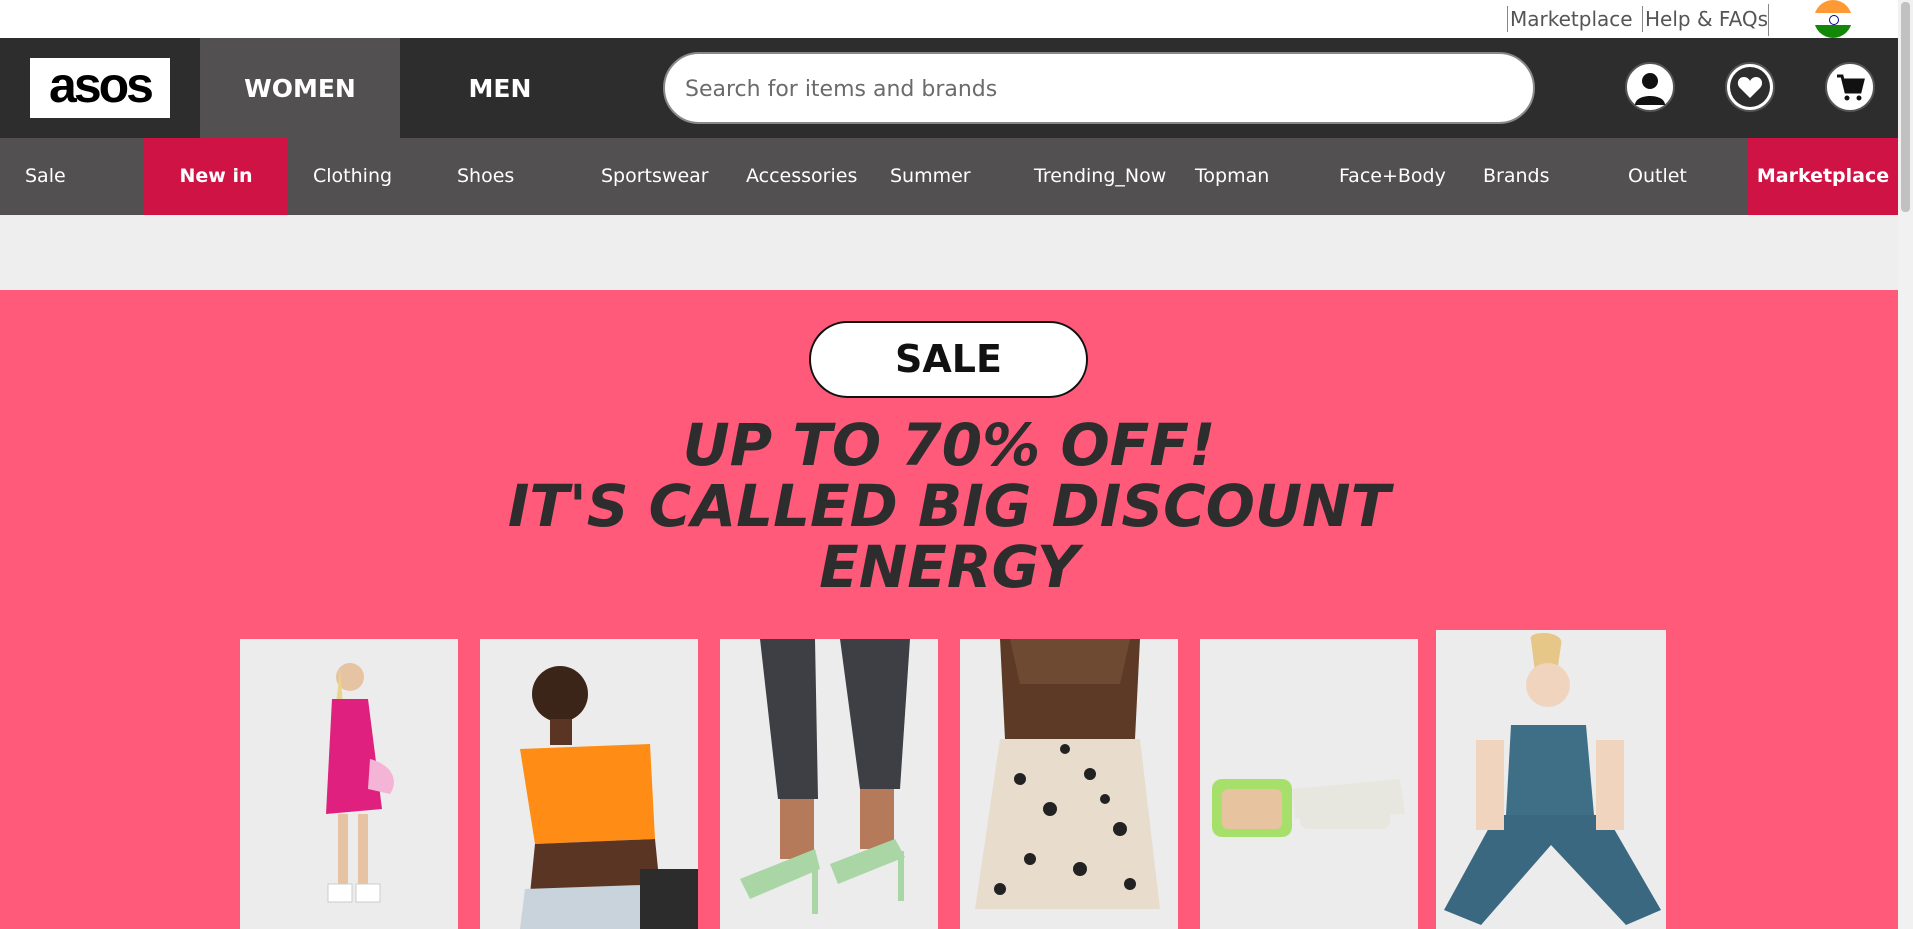  What do you see at coordinates (1850, 87) in the screenshot?
I see `cart-icon` at bounding box center [1850, 87].